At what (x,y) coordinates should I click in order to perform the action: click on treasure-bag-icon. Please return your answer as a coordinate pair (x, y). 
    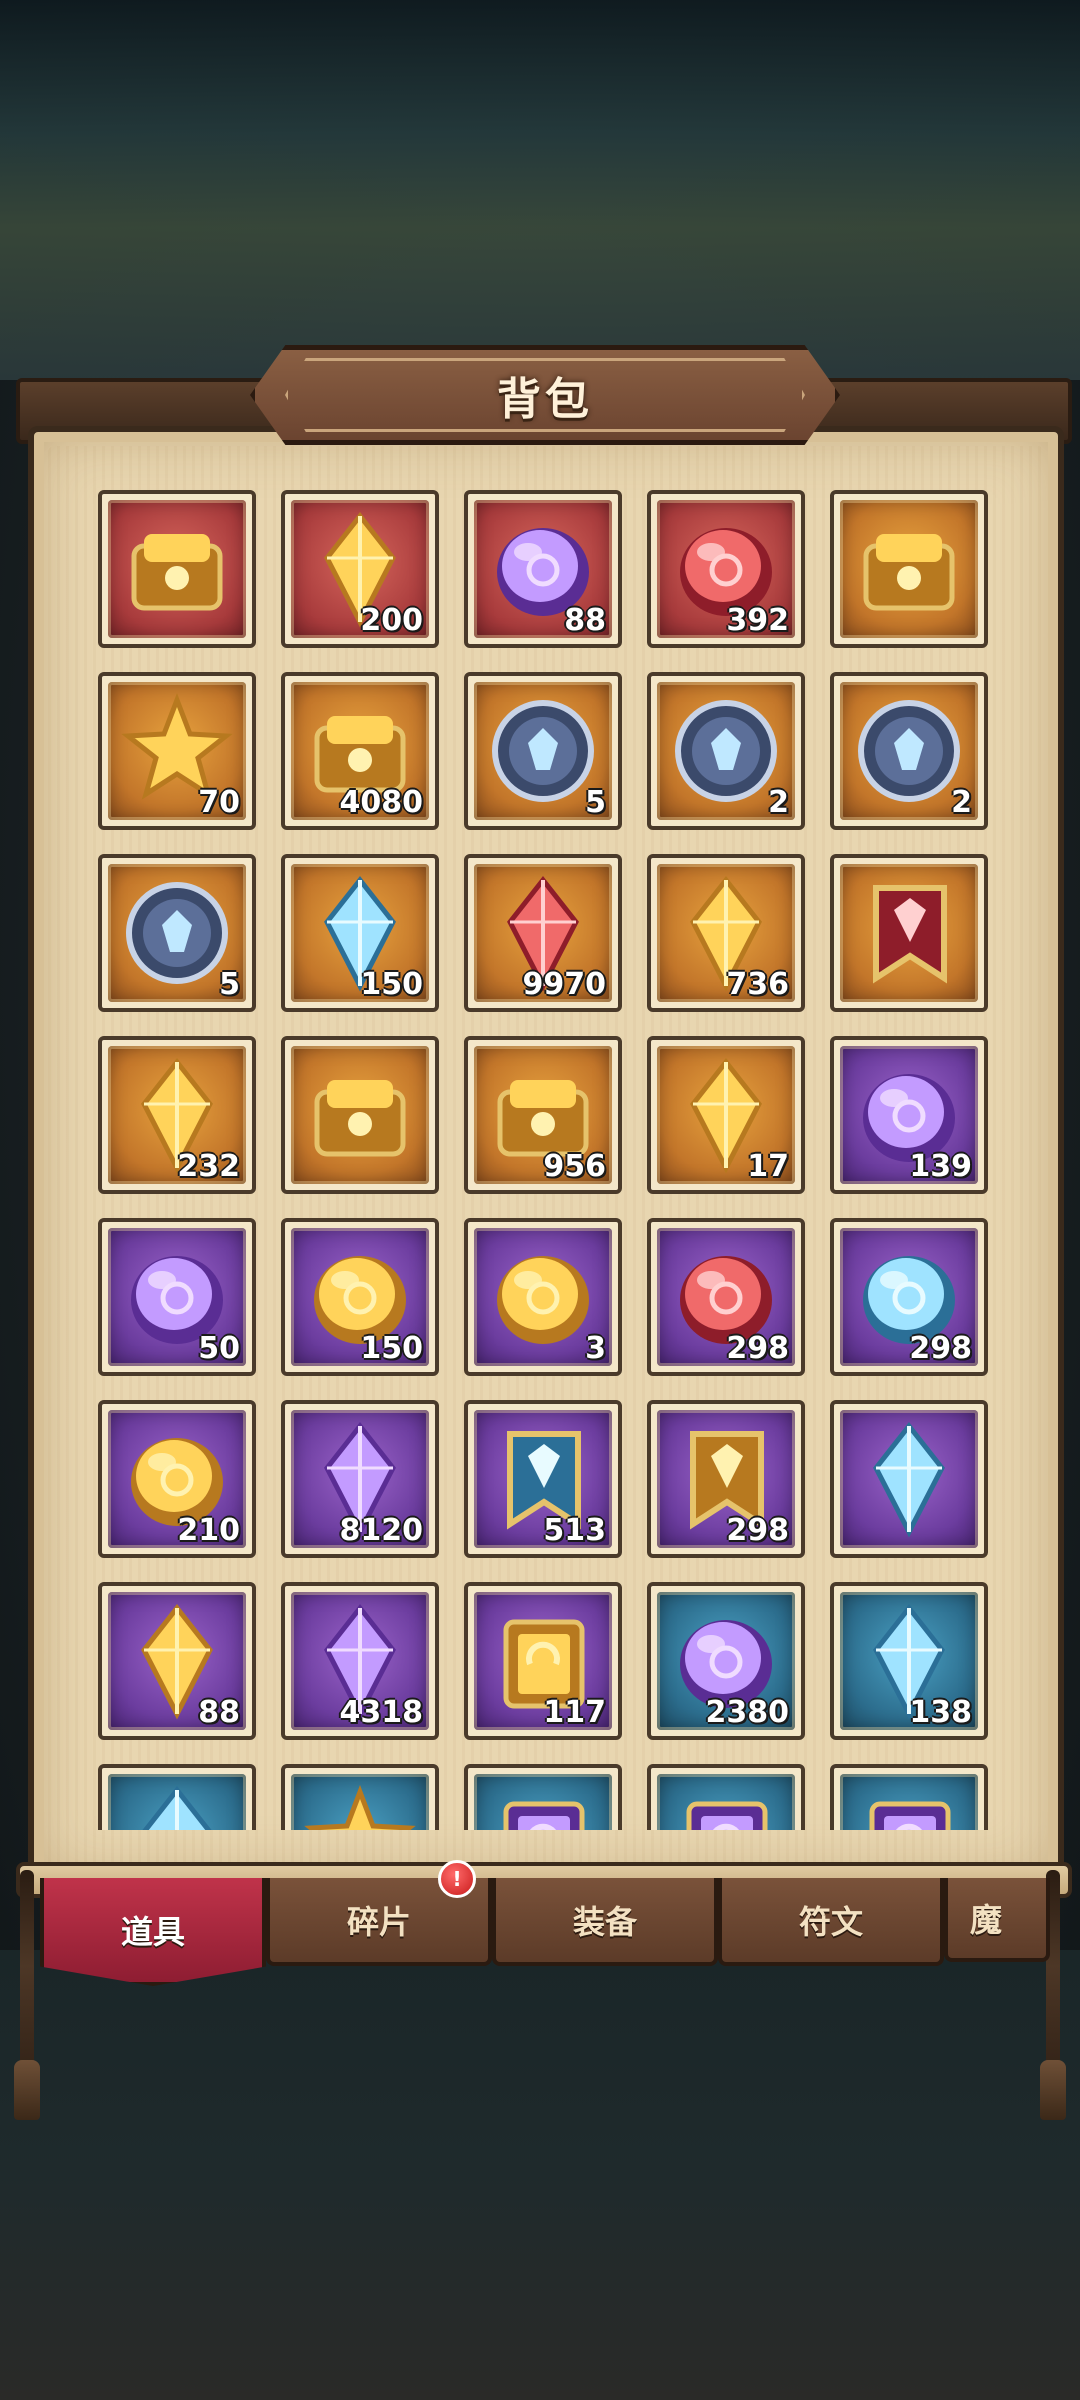
    Looking at the image, I should click on (360, 1118).